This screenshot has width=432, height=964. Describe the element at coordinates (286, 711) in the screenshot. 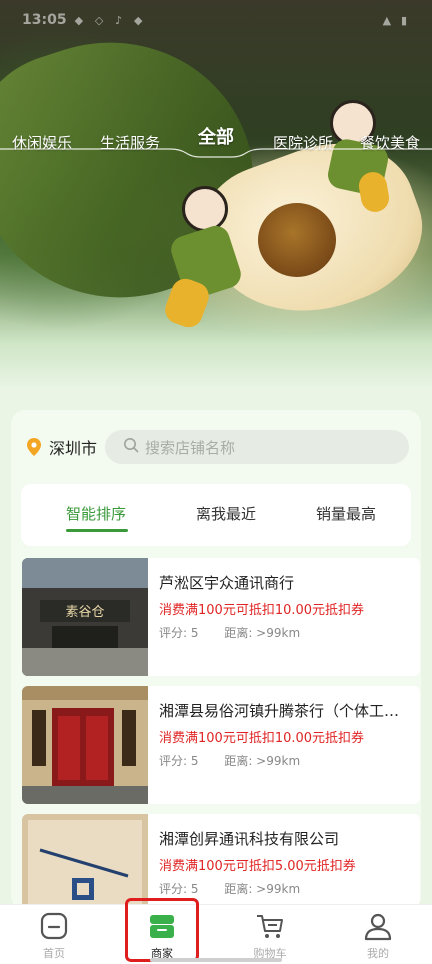

I see `store-name: 湘潭县易俗河镇升腾茶行（个体工商户）` at that location.